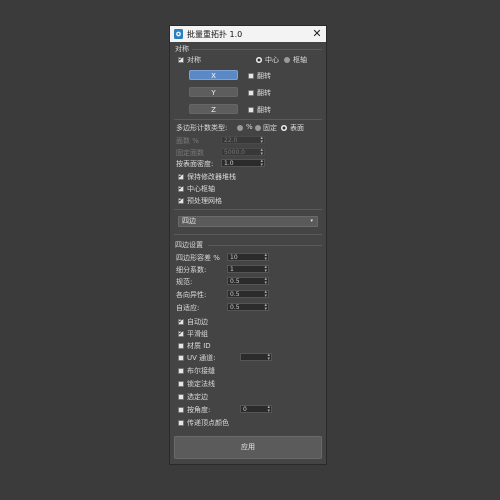  I want to click on app-icon, so click(178, 34).